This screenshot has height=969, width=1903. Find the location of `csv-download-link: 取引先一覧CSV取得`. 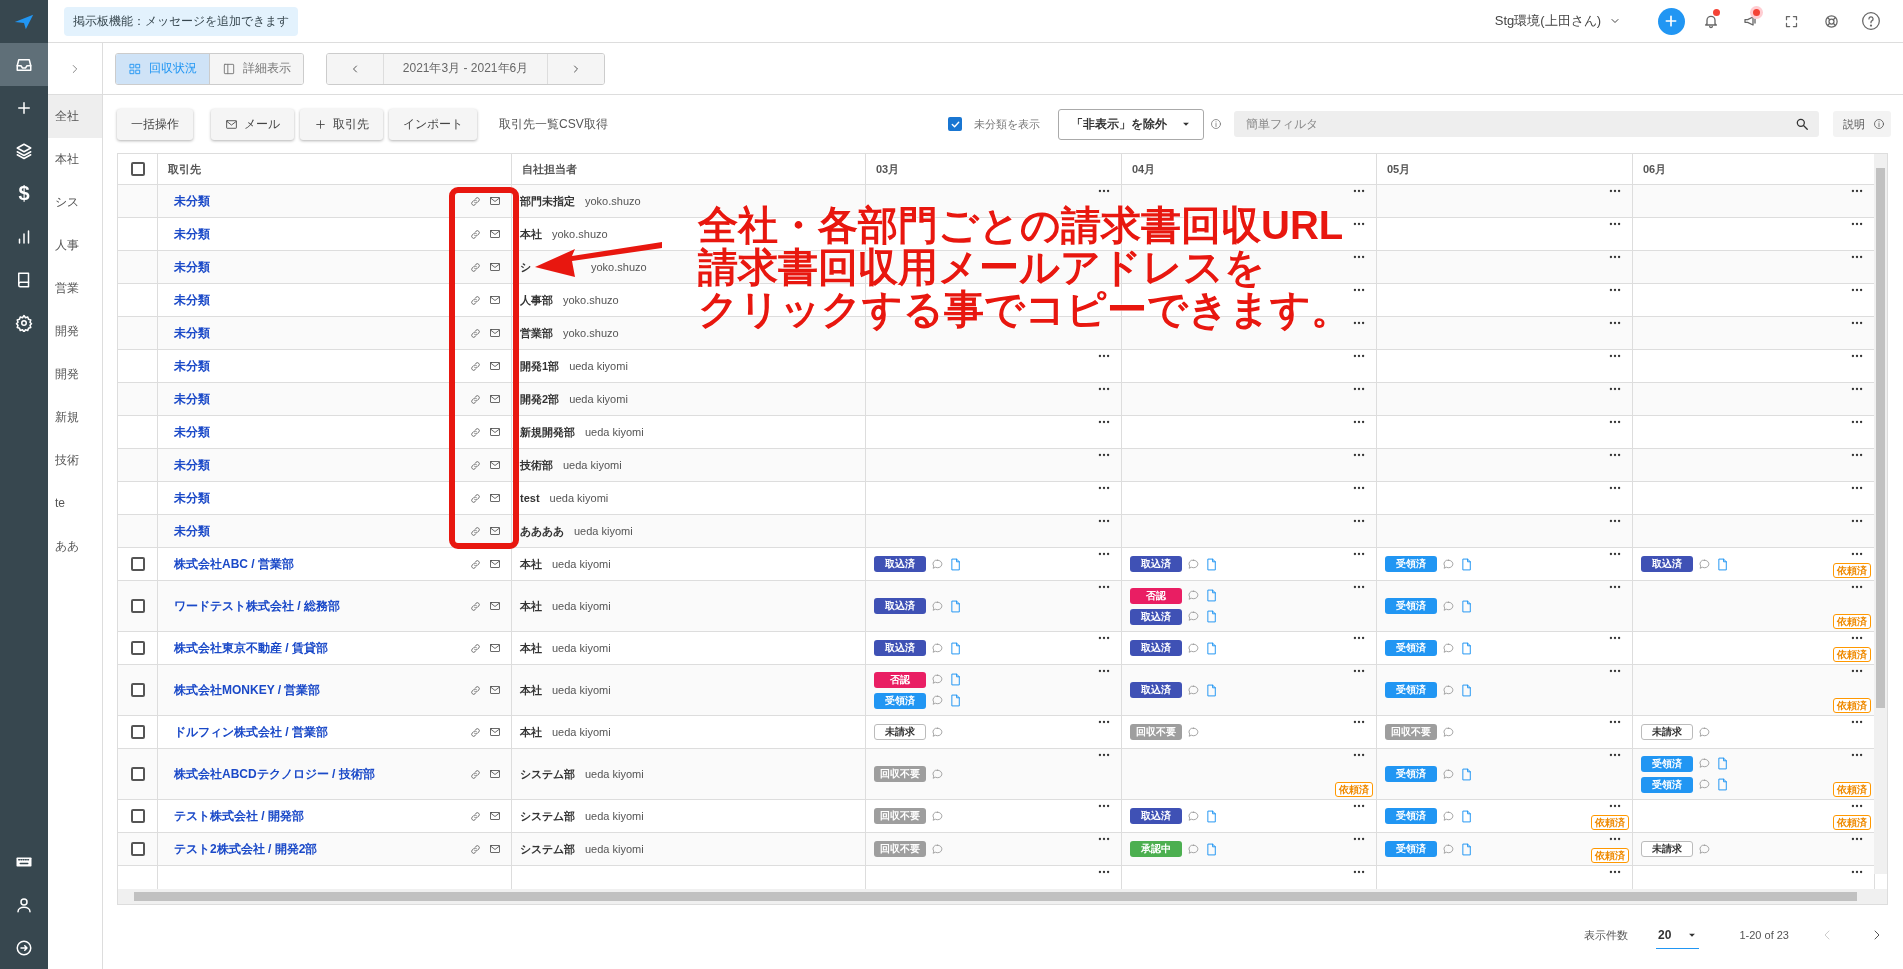

csv-download-link: 取引先一覧CSV取得 is located at coordinates (553, 124).